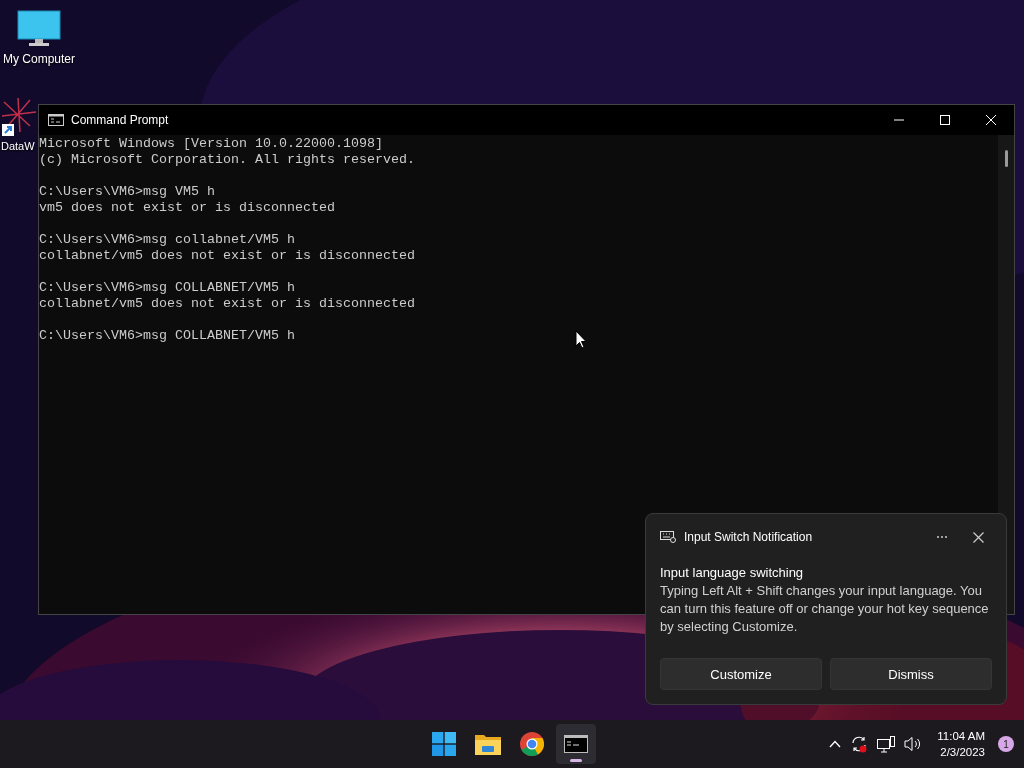 Image resolution: width=1024 pixels, height=768 pixels. I want to click on console-line: C:\Users\VM6>msg VM5 h, so click(127, 192).